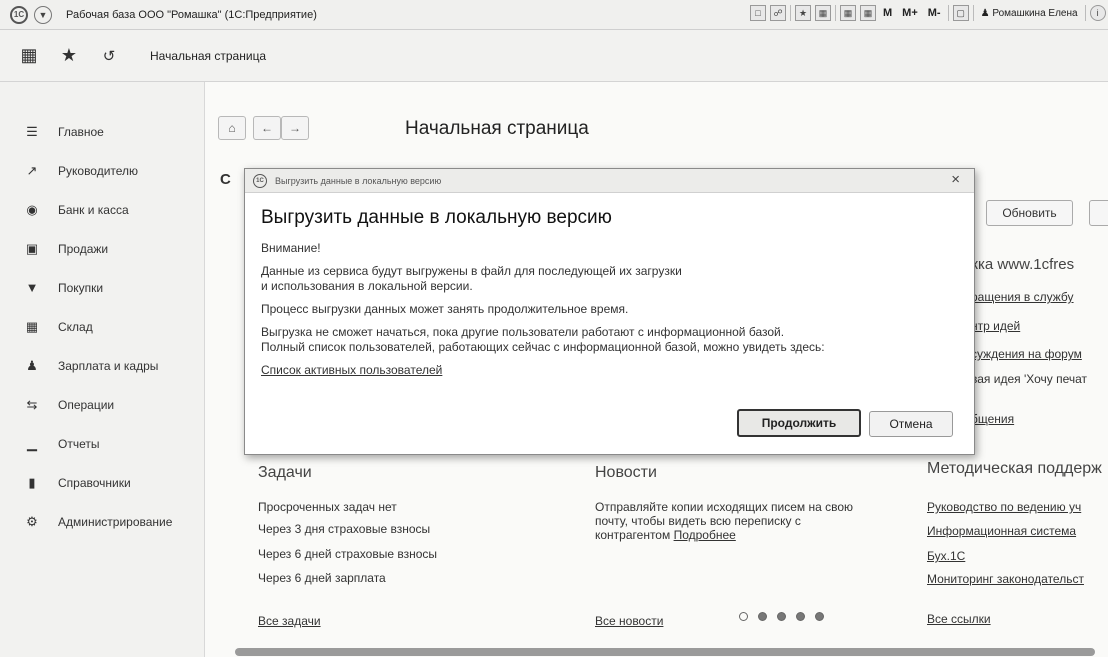 This screenshot has height=657, width=1108. Describe the element at coordinates (1035, 13) in the screenshot. I see `user-name: Ромашкина Елена` at that location.